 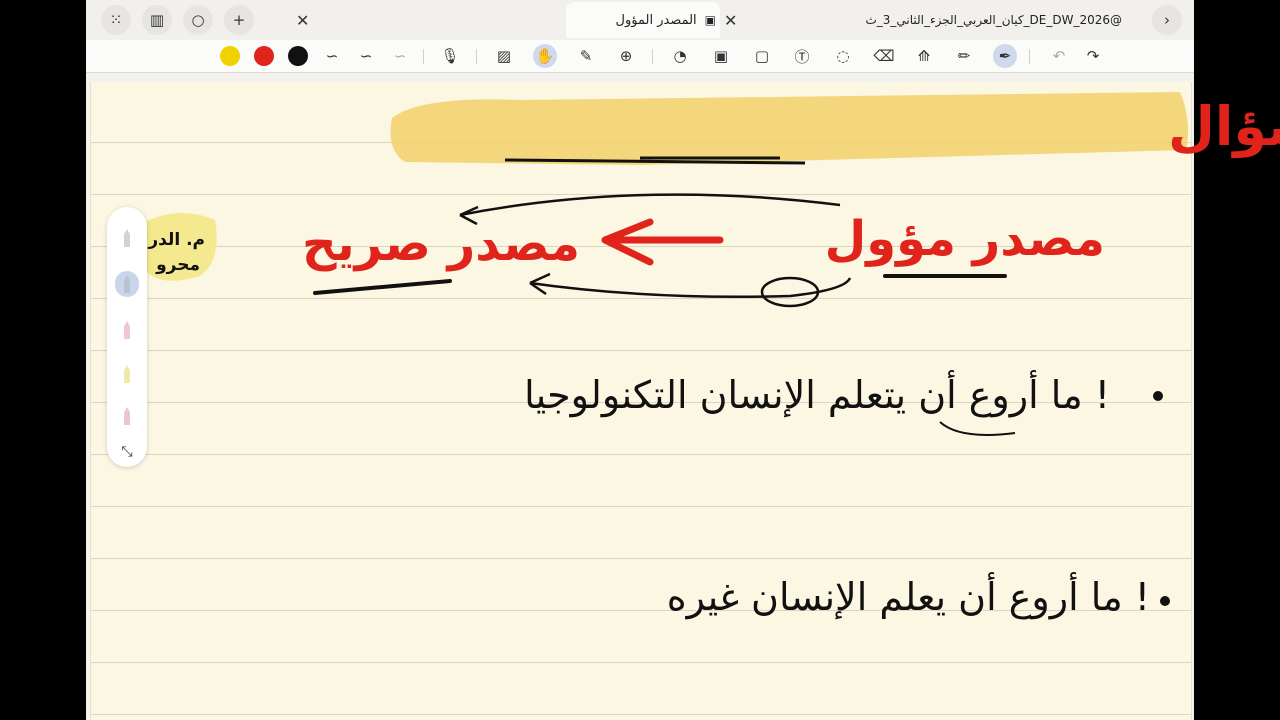 I want to click on zoom-icon: ⊕, so click(x=626, y=56).